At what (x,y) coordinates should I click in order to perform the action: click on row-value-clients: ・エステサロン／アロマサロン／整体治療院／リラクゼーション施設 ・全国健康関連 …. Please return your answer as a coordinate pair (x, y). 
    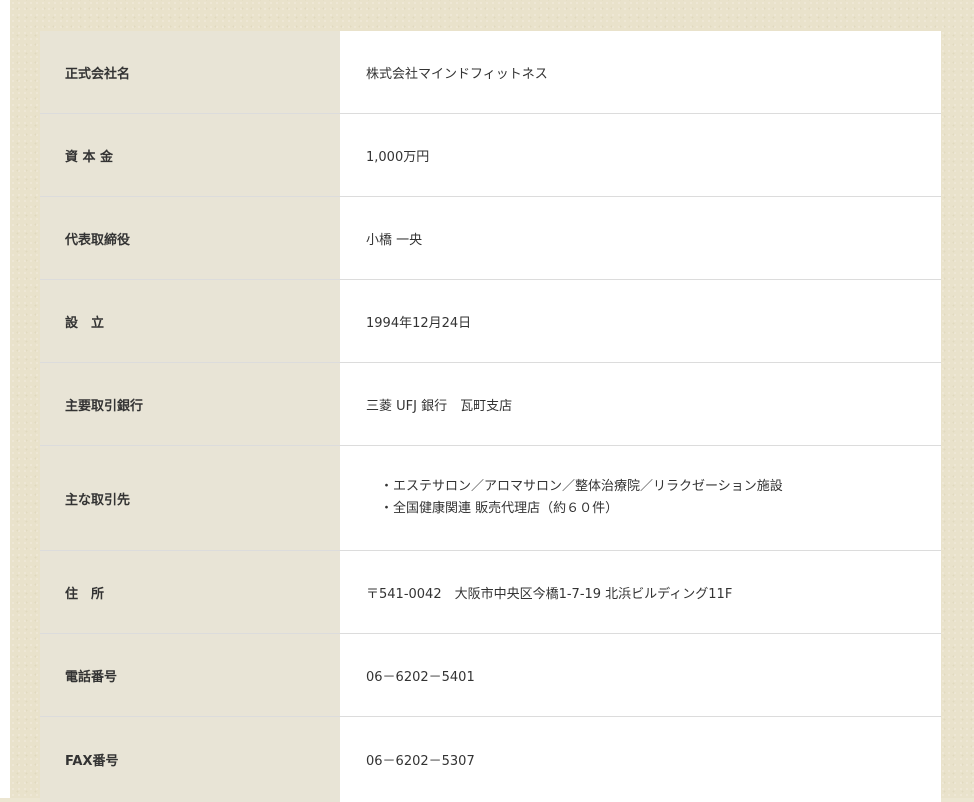
    Looking at the image, I should click on (640, 498).